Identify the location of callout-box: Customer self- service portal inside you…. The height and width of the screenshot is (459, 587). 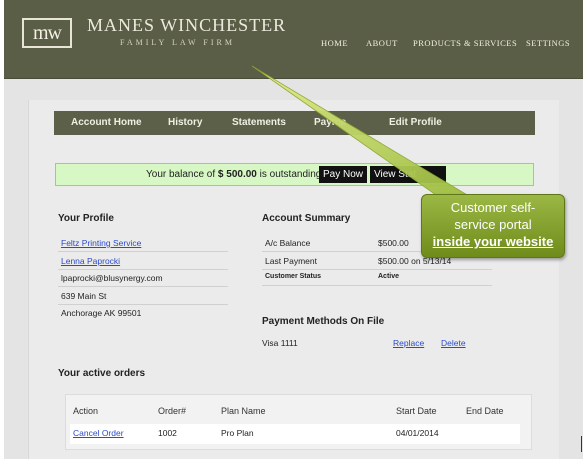
(493, 226).